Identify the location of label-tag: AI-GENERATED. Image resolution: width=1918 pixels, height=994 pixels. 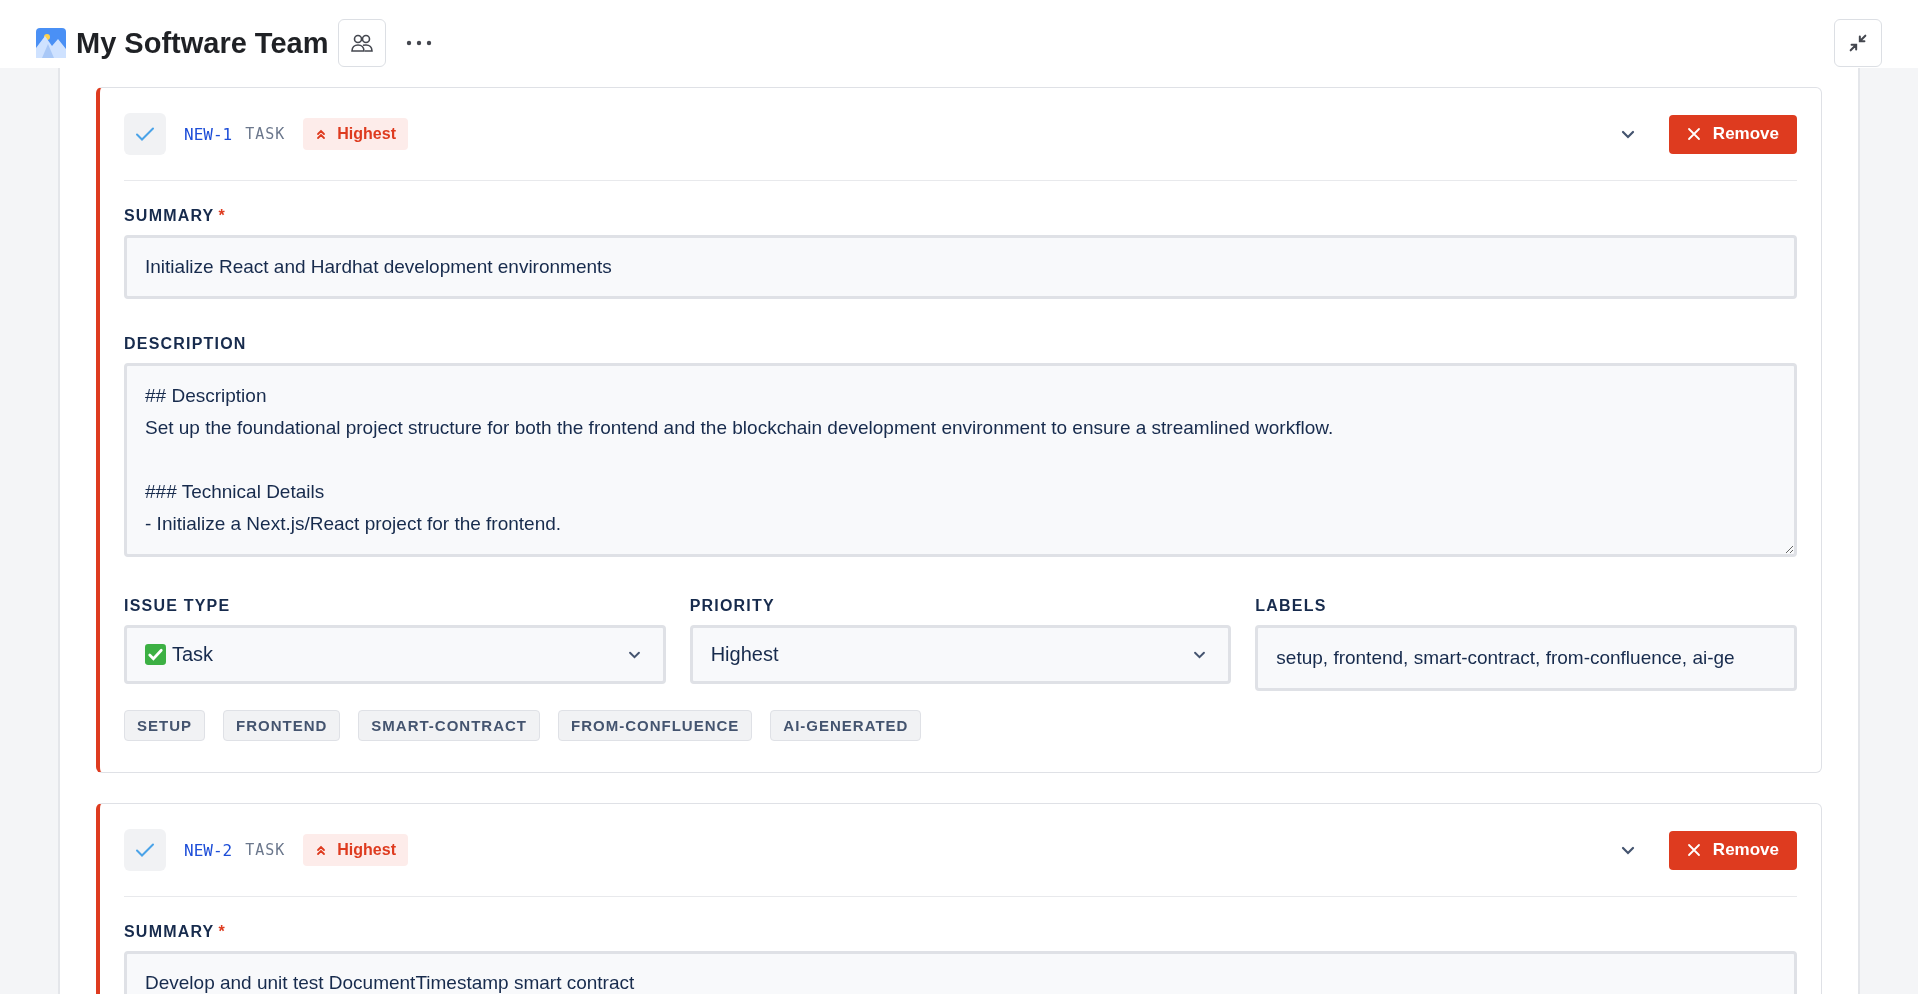
(846, 725).